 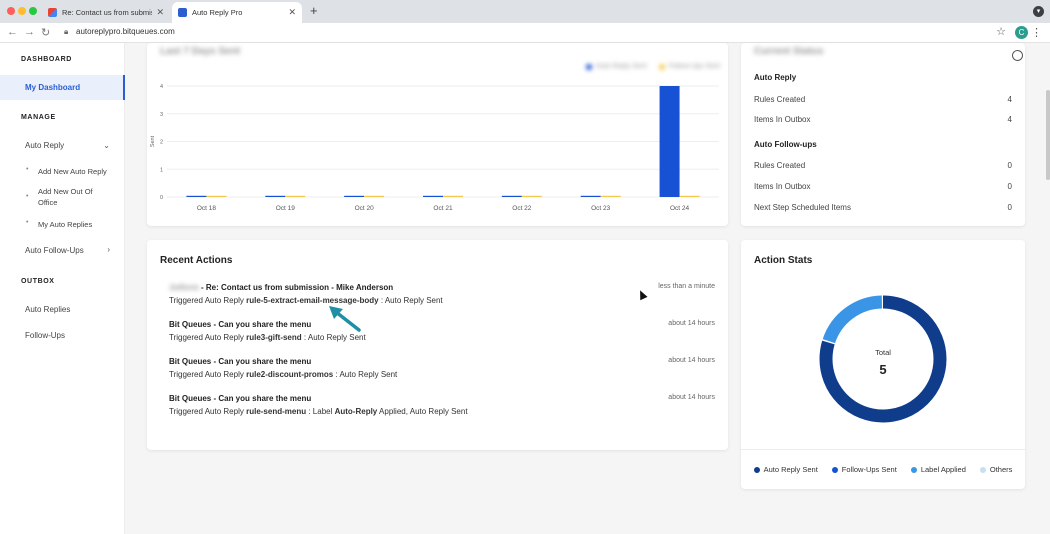 I want to click on sidebar-section-manage: MANAGE, so click(x=38, y=117).